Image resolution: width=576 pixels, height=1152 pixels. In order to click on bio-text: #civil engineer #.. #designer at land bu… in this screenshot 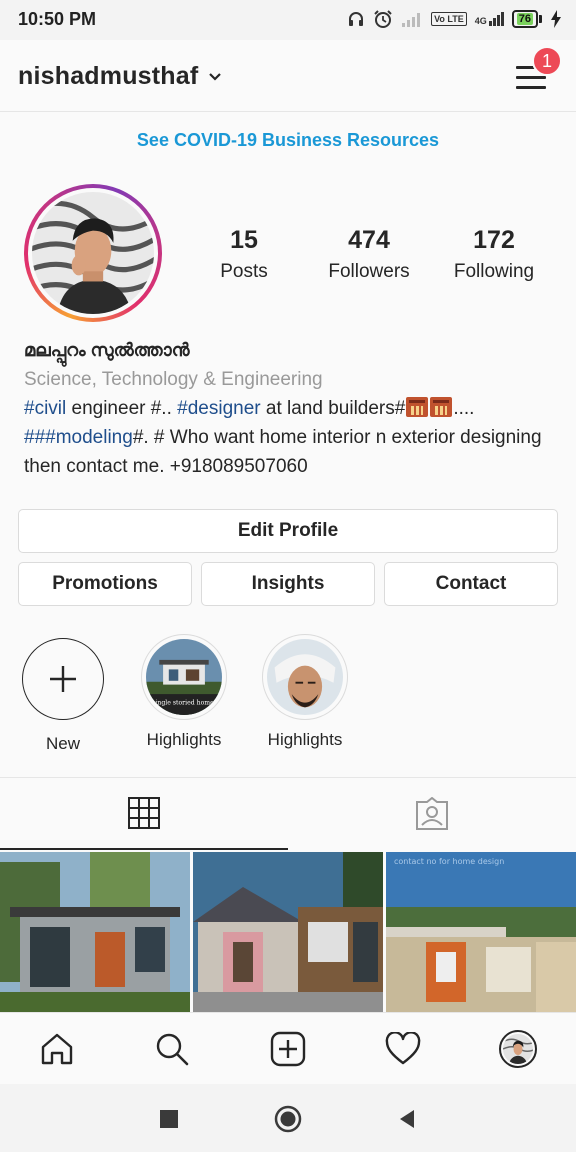, I will do `click(289, 437)`.